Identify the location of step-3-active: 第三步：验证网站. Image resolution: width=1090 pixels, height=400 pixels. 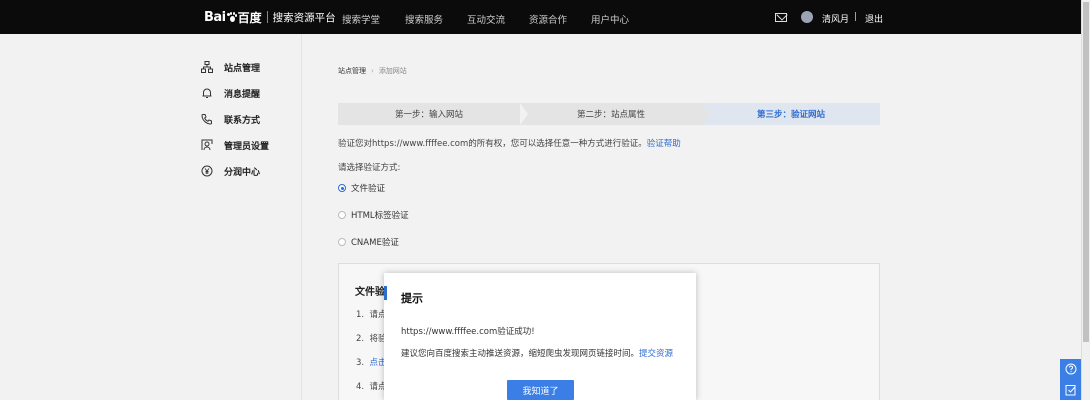
(791, 114).